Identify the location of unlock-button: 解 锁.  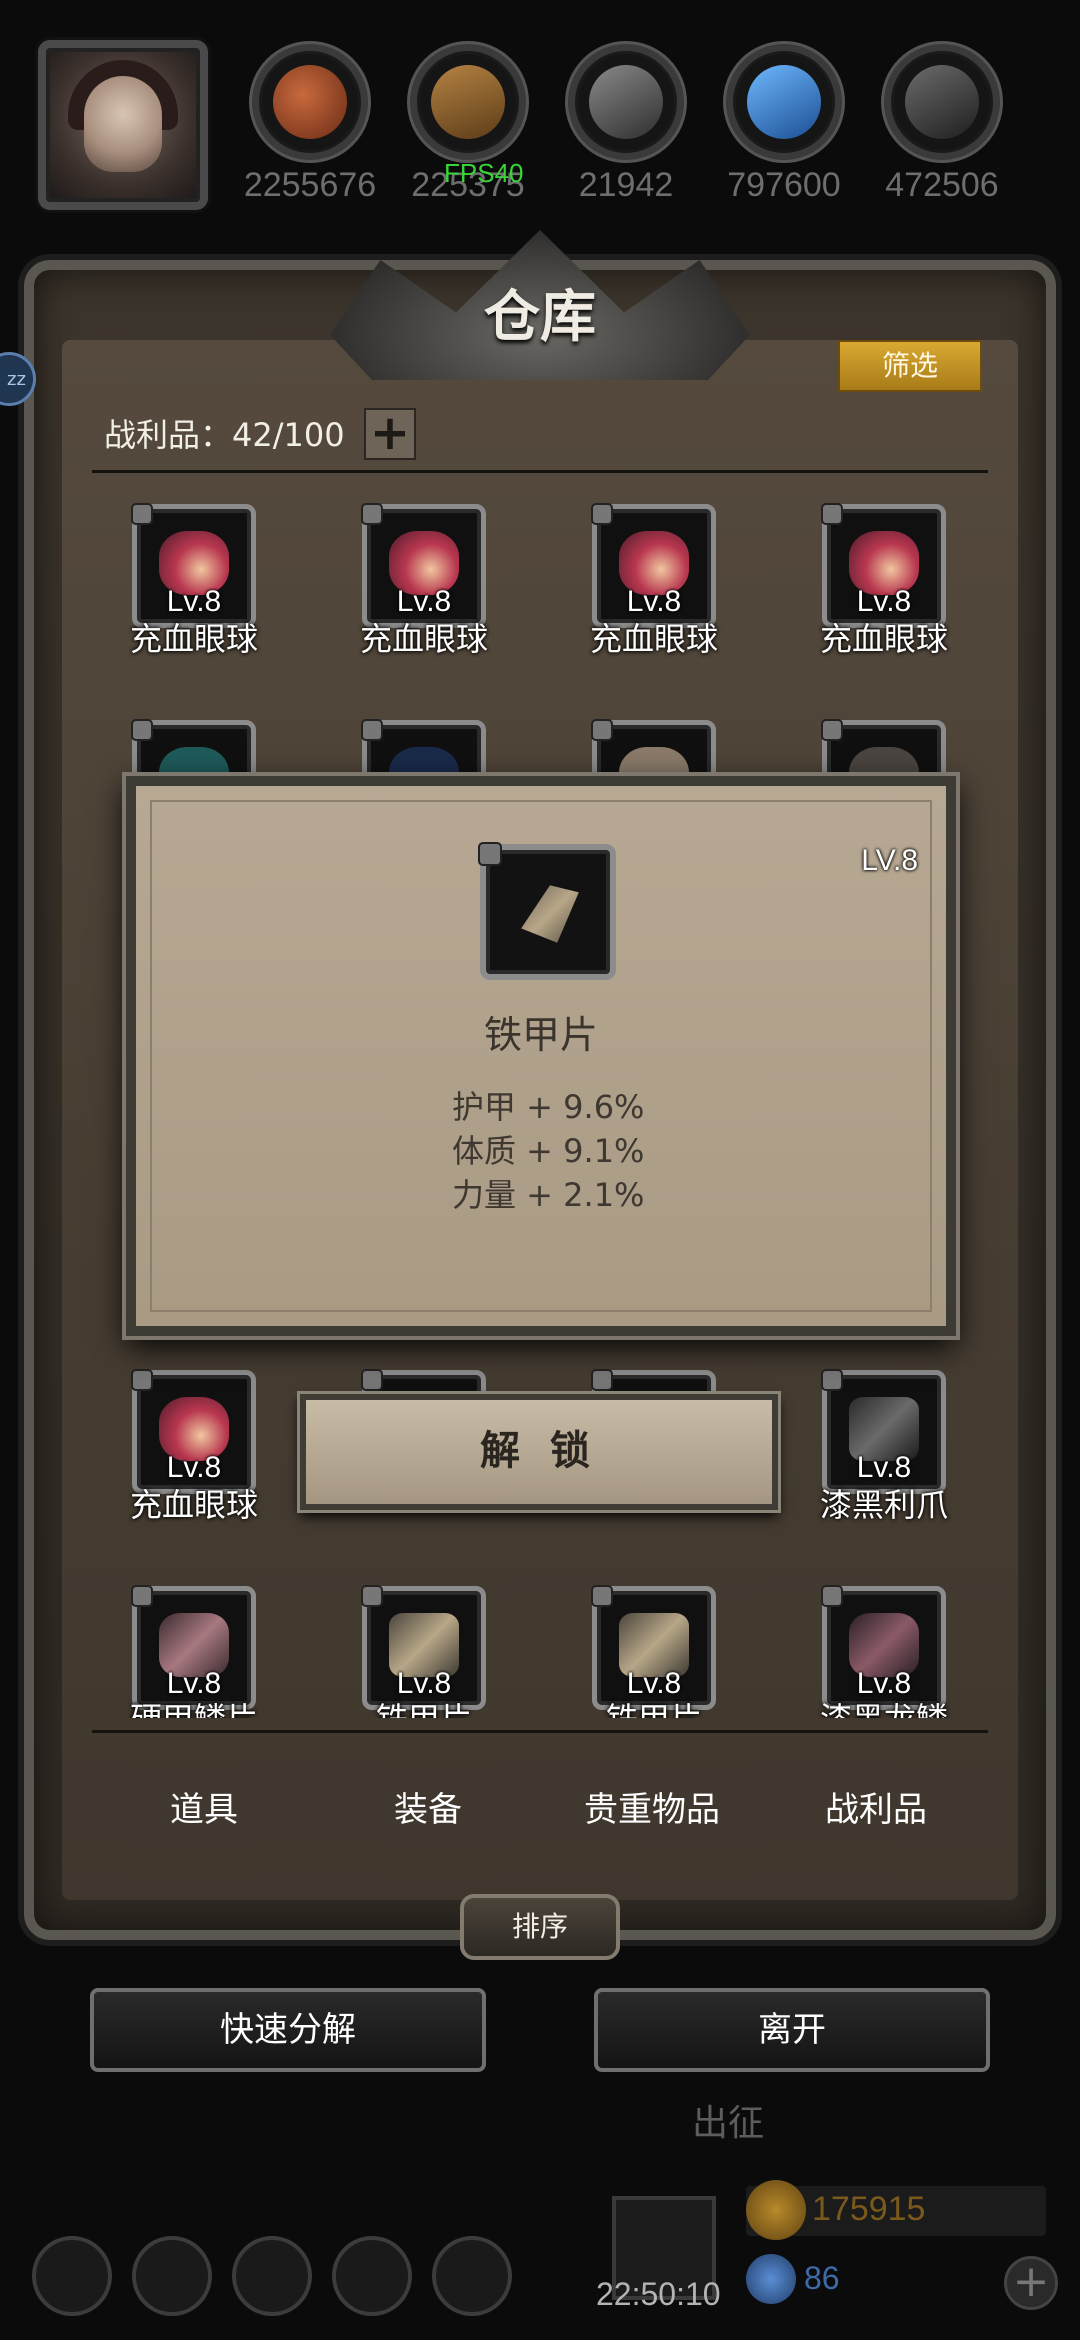
(539, 1452).